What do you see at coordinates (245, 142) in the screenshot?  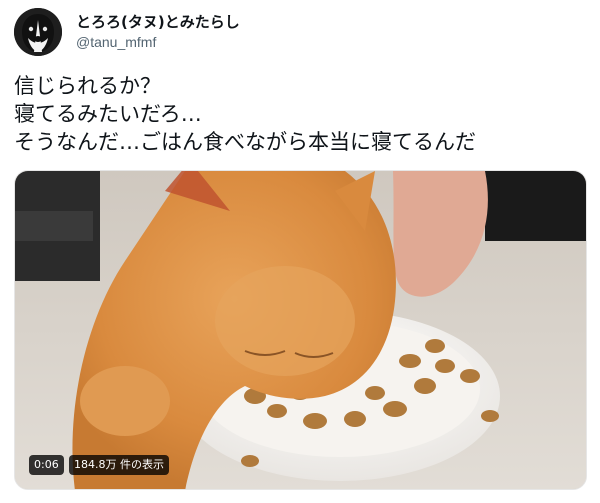 I see `tweet-line: そうなんだ…ごはん食べながら本当に寝てるんだ` at bounding box center [245, 142].